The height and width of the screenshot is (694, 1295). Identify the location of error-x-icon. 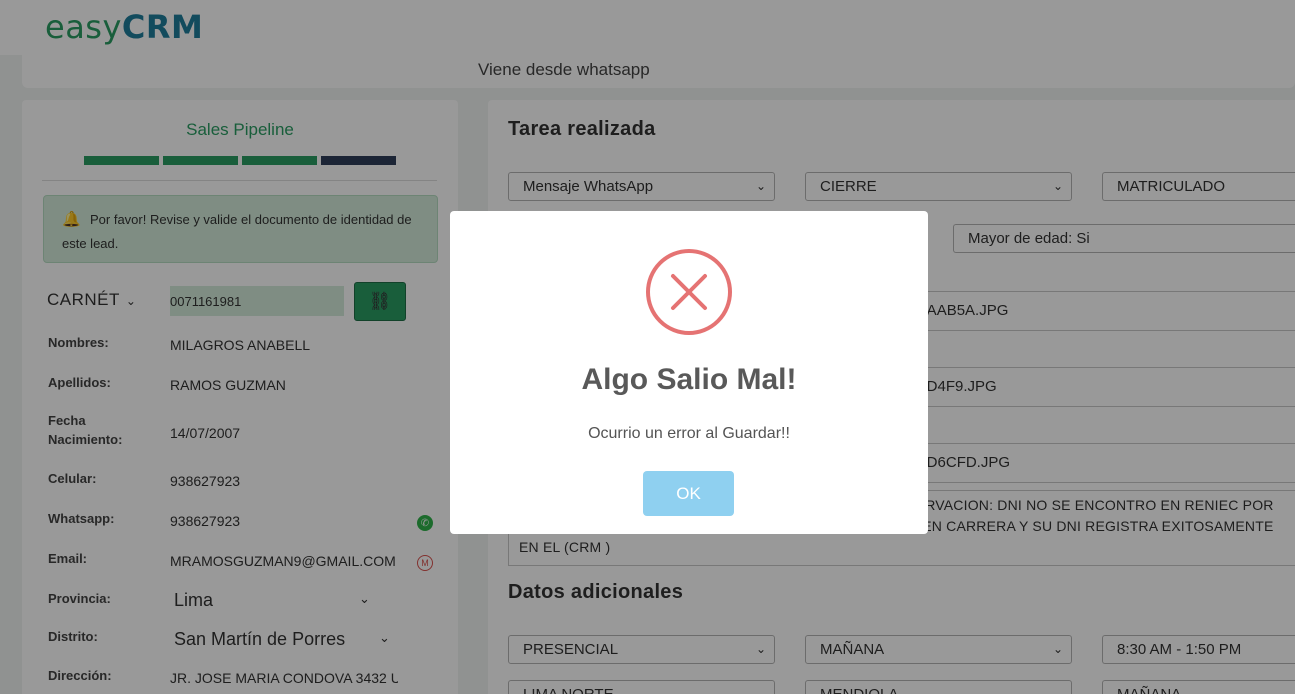
(689, 292).